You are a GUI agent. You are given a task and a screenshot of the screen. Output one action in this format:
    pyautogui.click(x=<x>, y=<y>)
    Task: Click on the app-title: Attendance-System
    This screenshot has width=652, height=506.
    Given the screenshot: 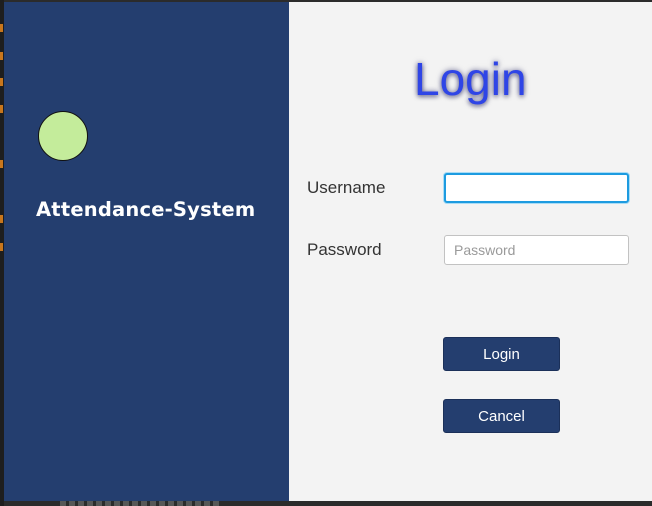 What is the action you would take?
    pyautogui.click(x=146, y=209)
    